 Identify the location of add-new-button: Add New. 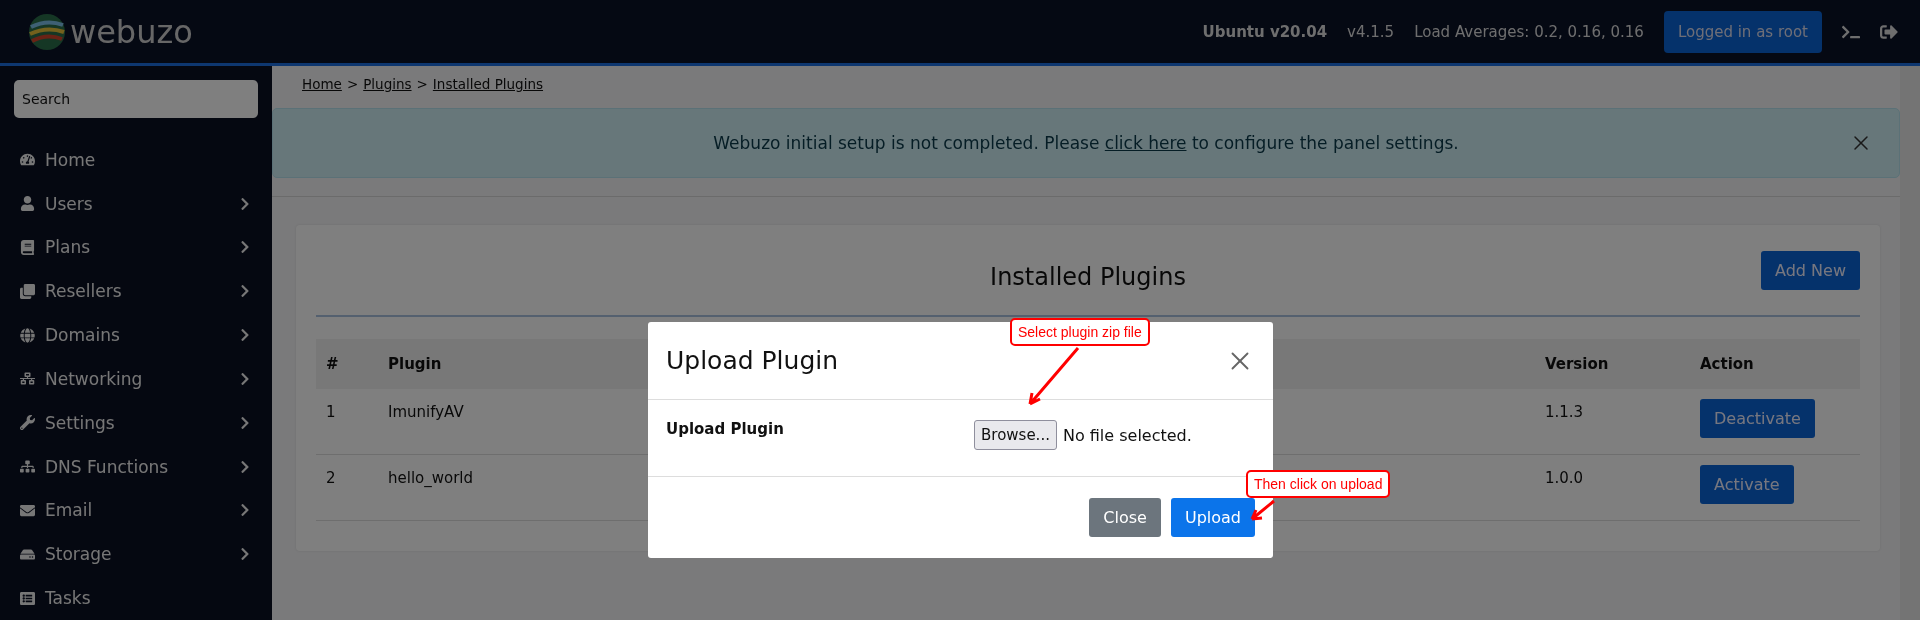
(1810, 270).